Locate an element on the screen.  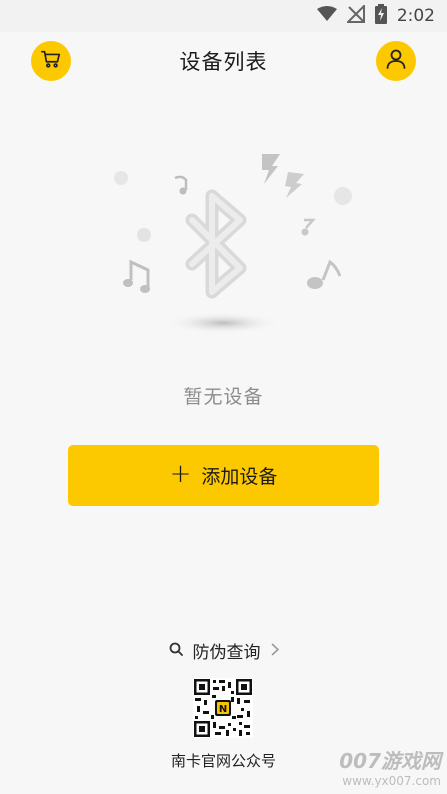
status-time: 2:02 is located at coordinates (415, 16).